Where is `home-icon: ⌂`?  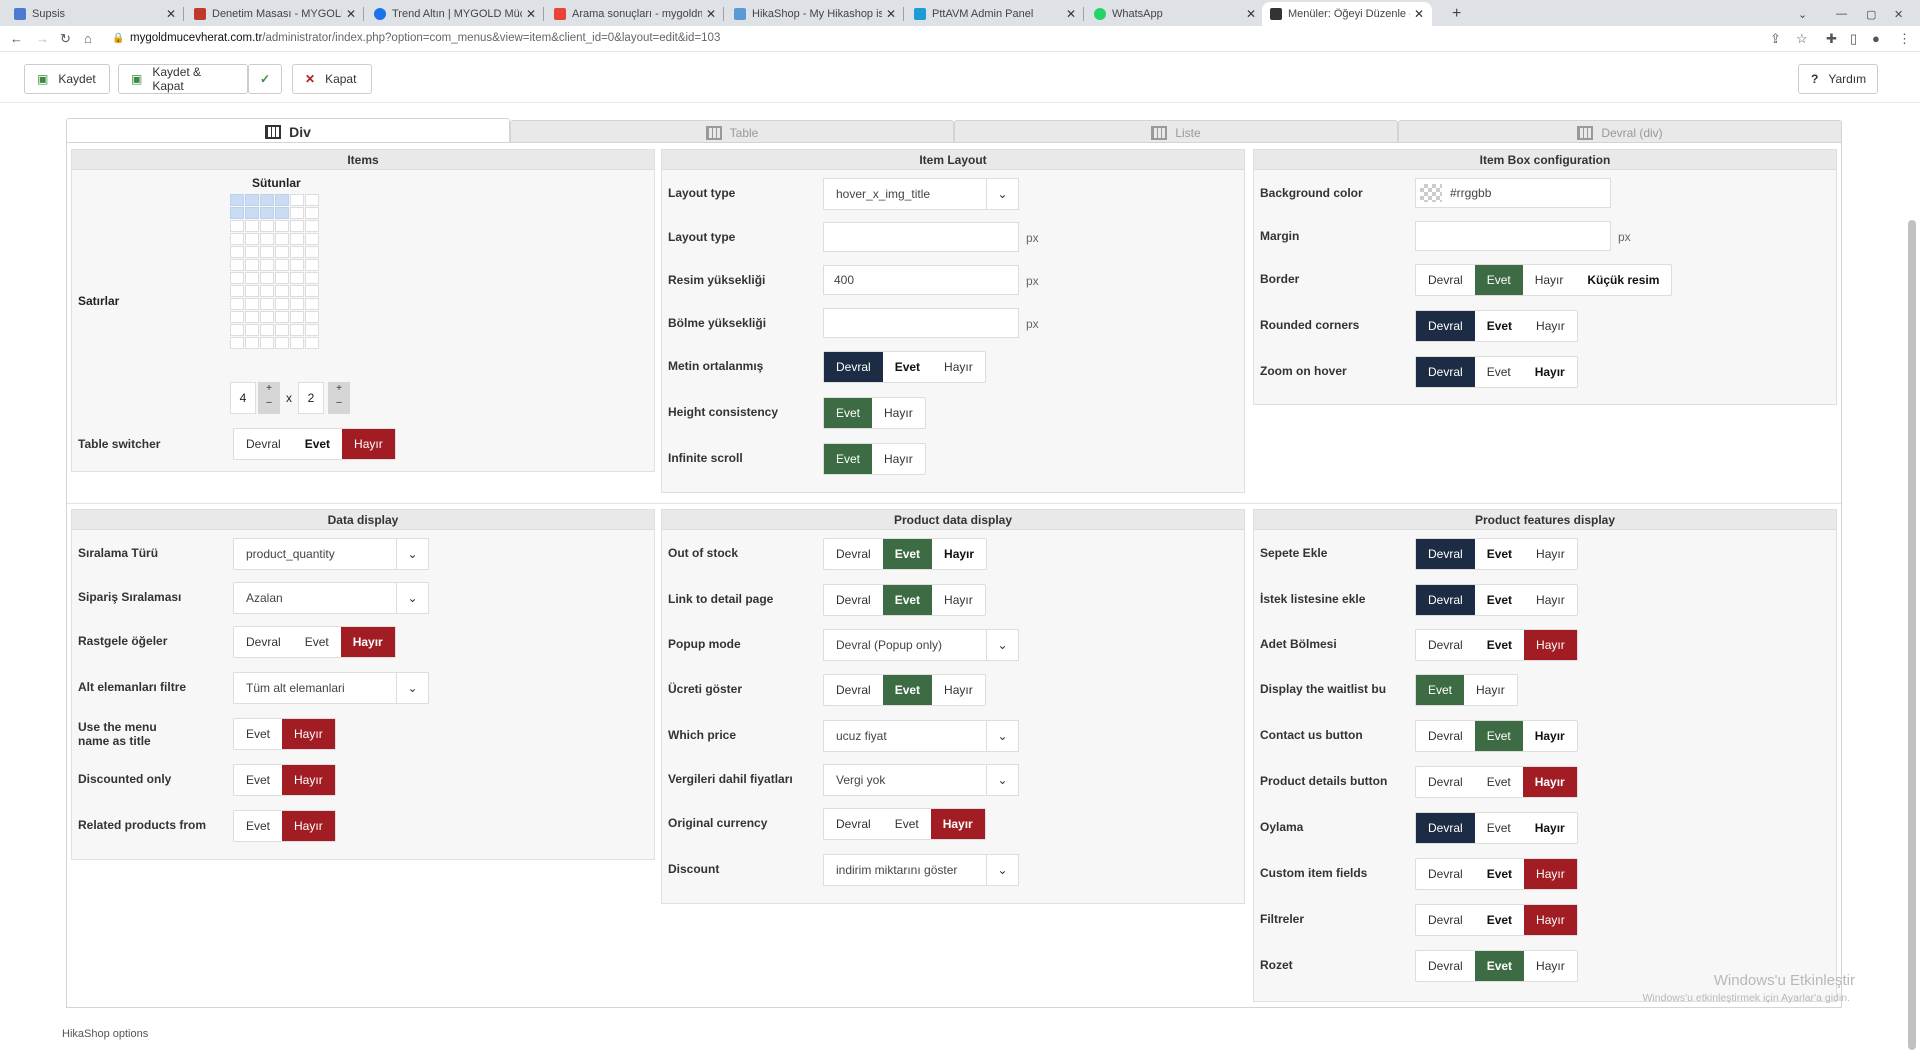
home-icon: ⌂ is located at coordinates (88, 38).